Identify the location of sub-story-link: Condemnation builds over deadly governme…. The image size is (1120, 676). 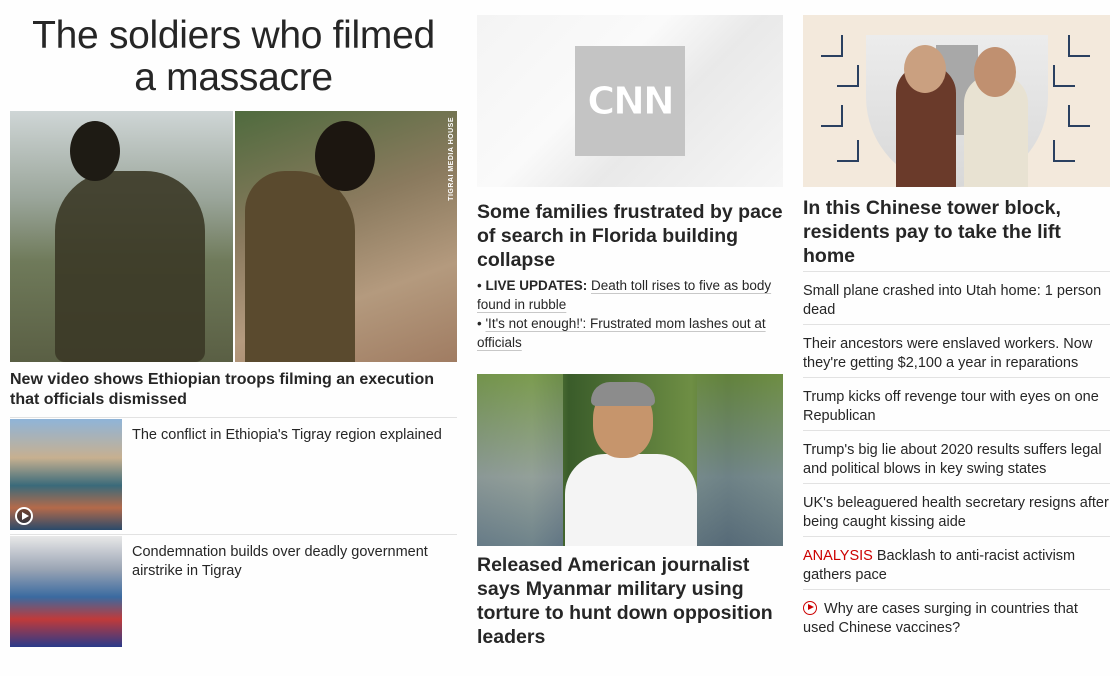
(294, 562).